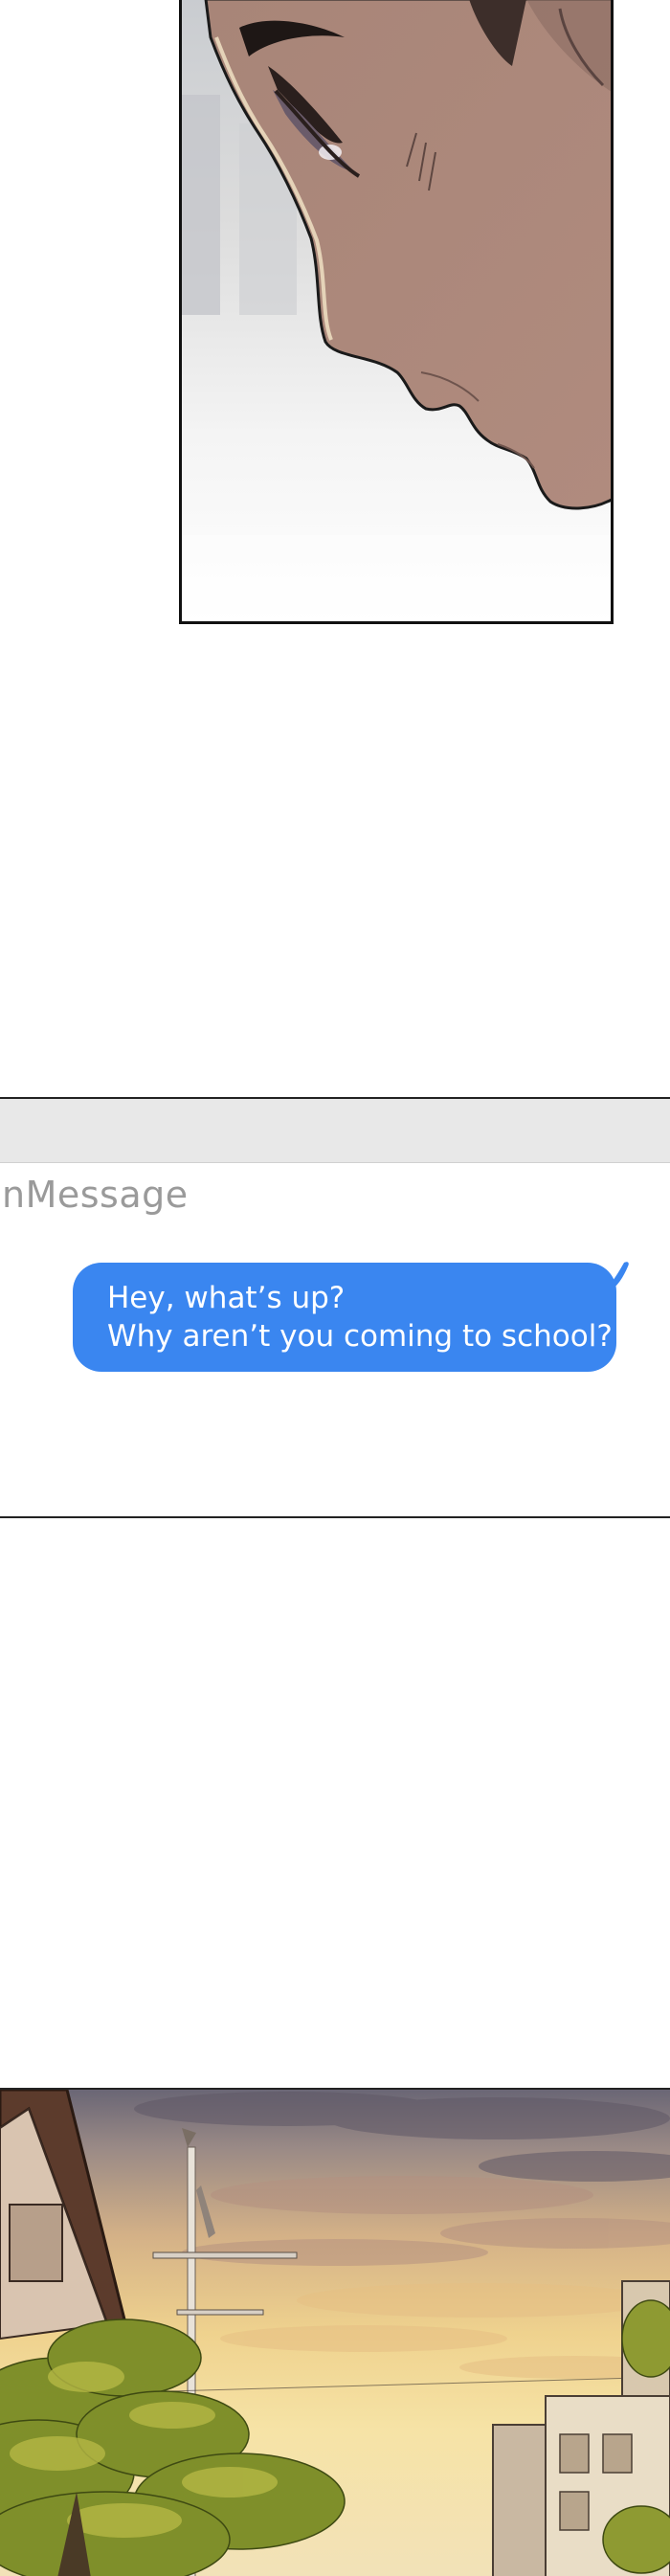 The width and height of the screenshot is (670, 2576). Describe the element at coordinates (335, 1131) in the screenshot. I see `phone-top-bar` at that location.